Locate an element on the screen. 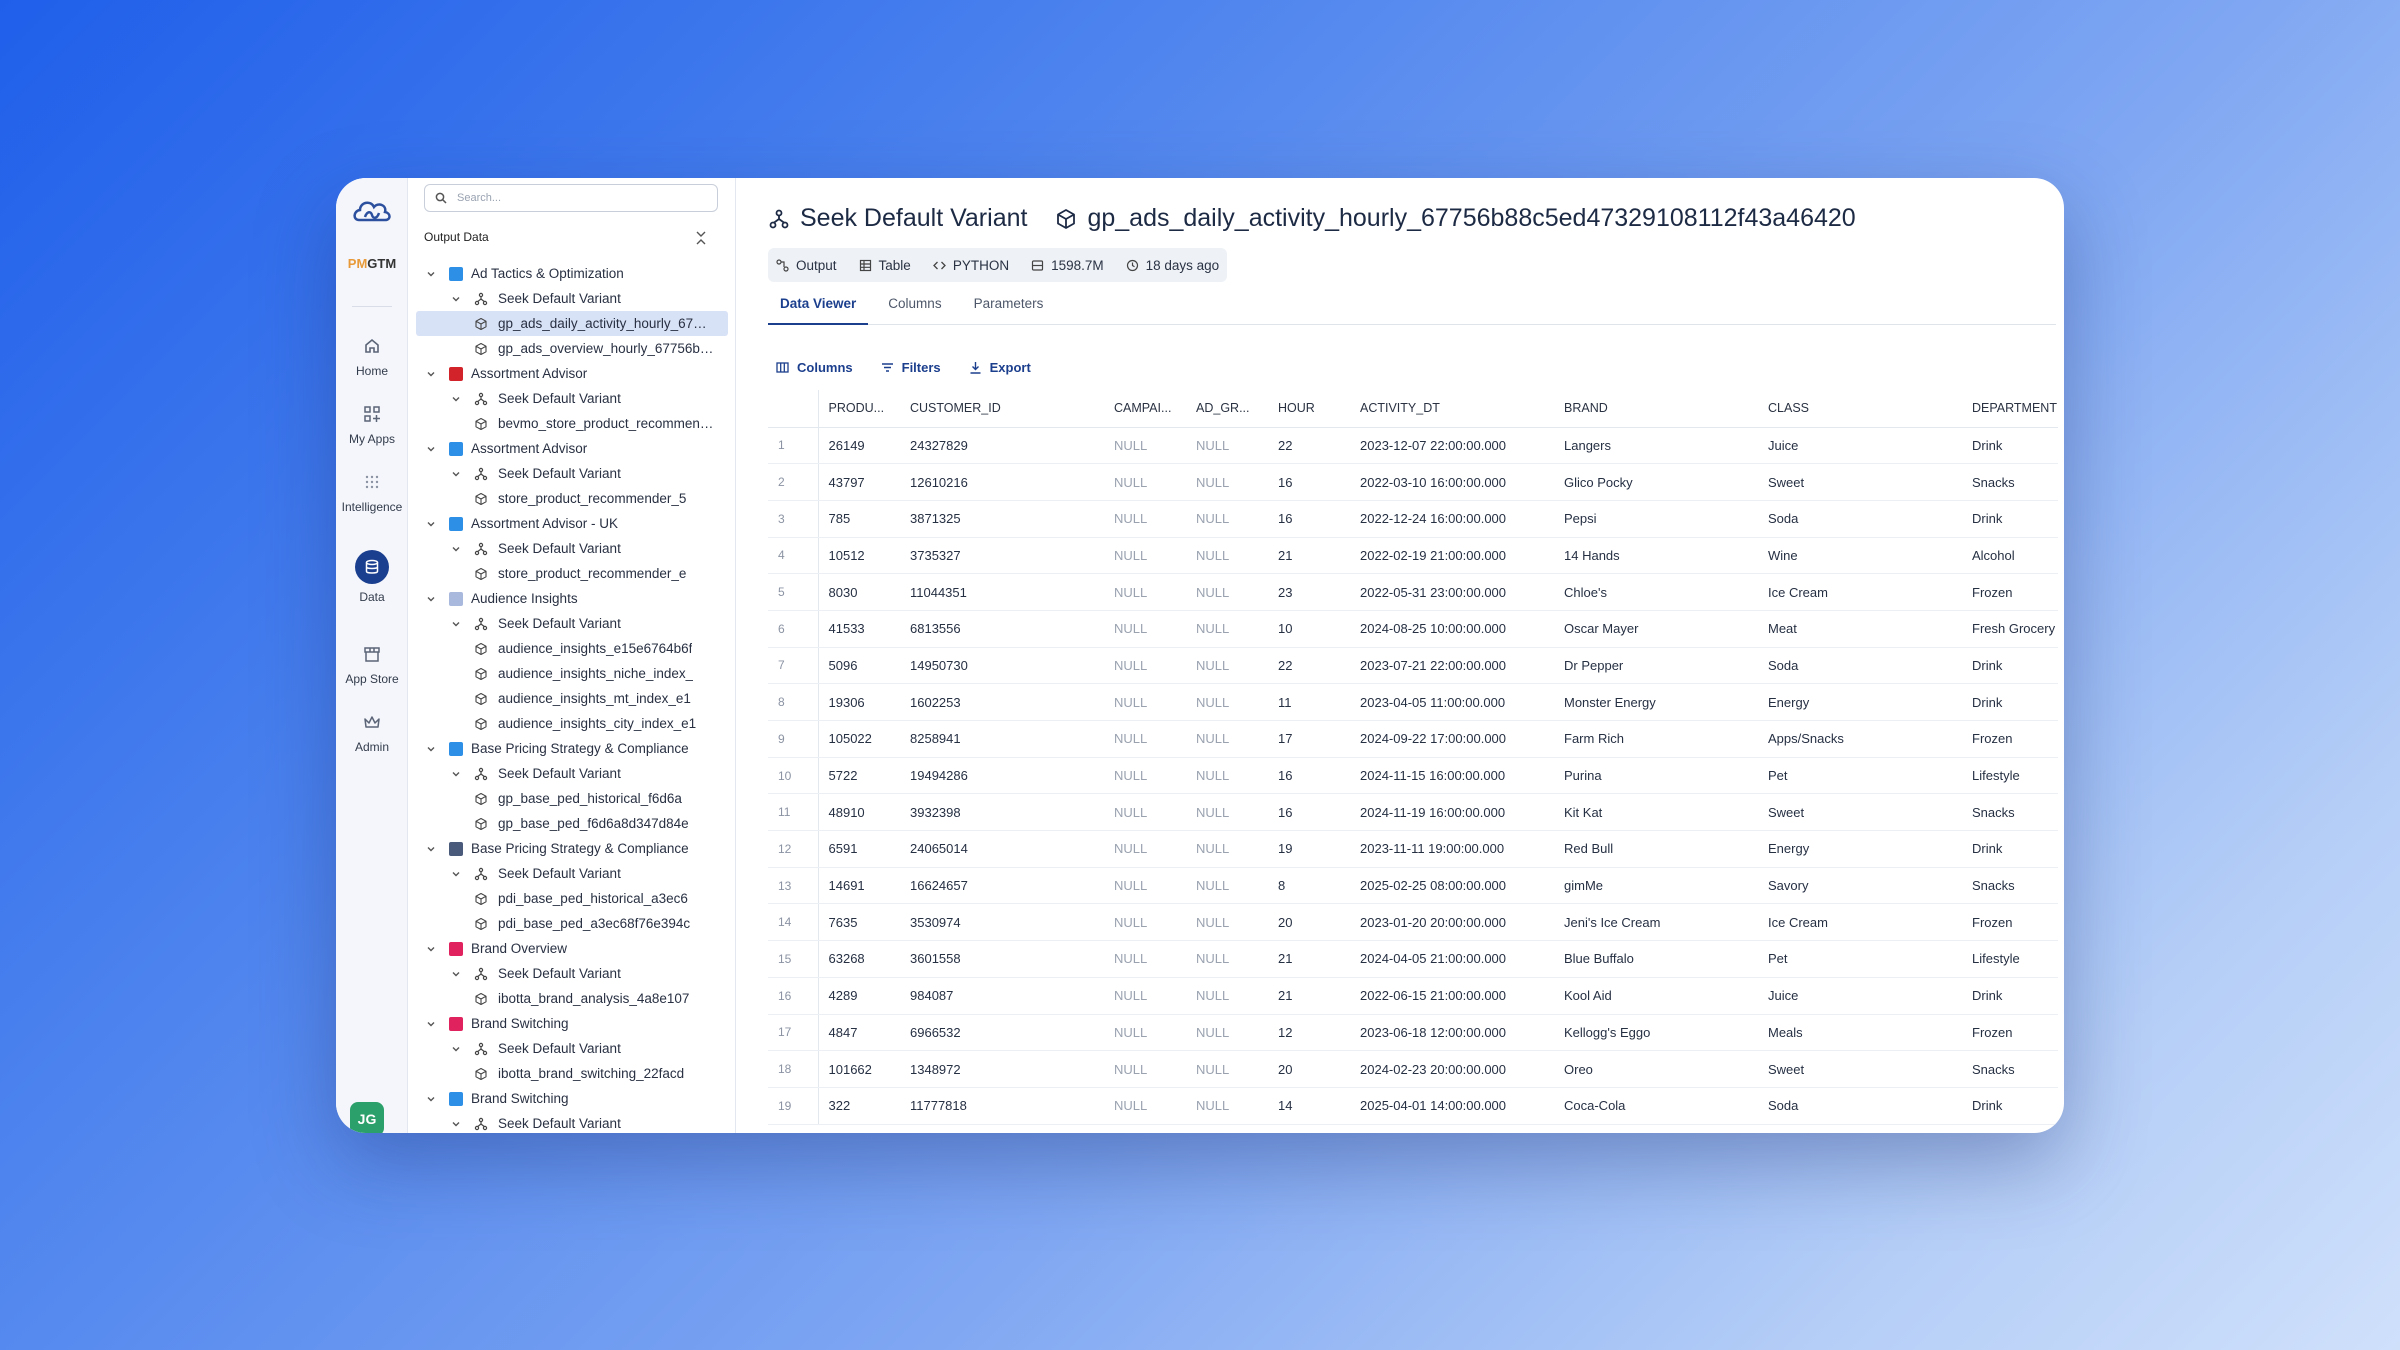  nav-my-apps: My Apps is located at coordinates (372, 425).